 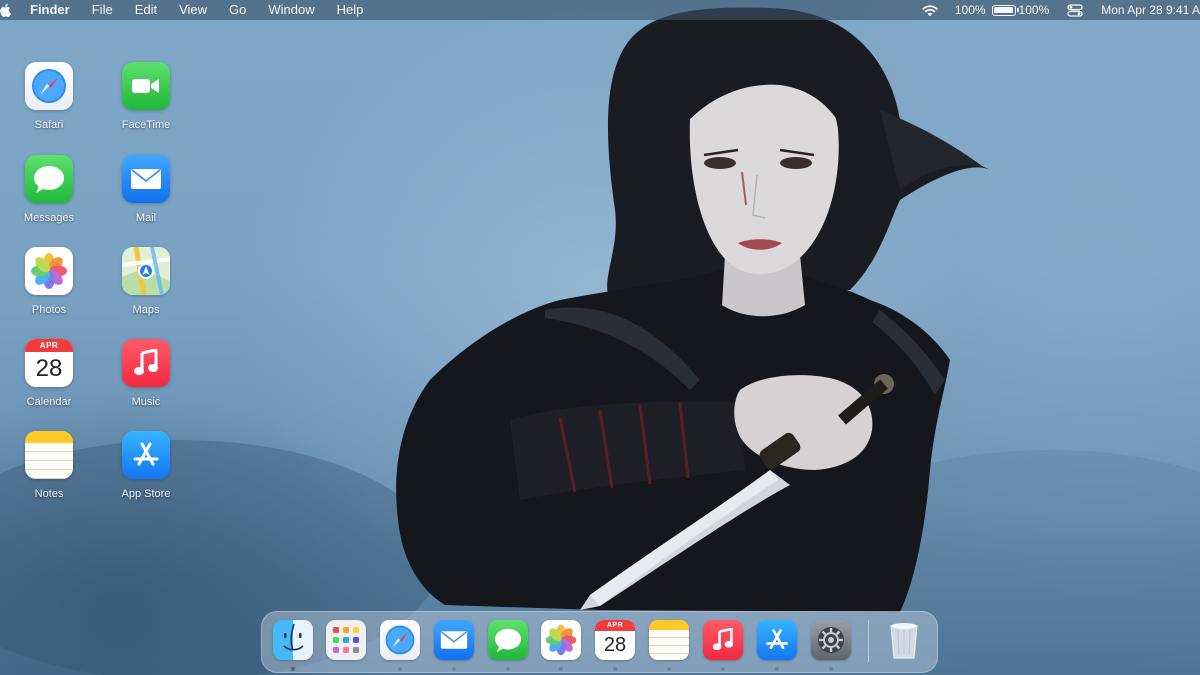 I want to click on battery-percent-label: 100%, so click(x=1034, y=10).